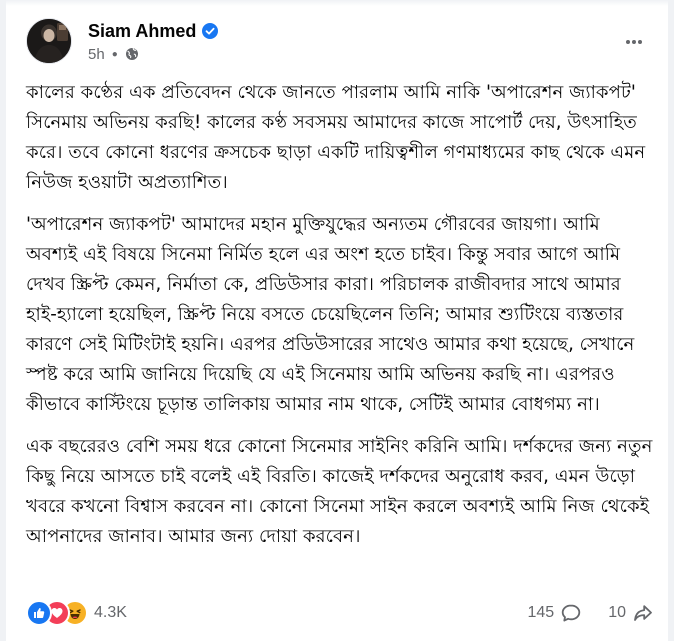 This screenshot has width=674, height=641. Describe the element at coordinates (671, 320) in the screenshot. I see `right-edge` at that location.